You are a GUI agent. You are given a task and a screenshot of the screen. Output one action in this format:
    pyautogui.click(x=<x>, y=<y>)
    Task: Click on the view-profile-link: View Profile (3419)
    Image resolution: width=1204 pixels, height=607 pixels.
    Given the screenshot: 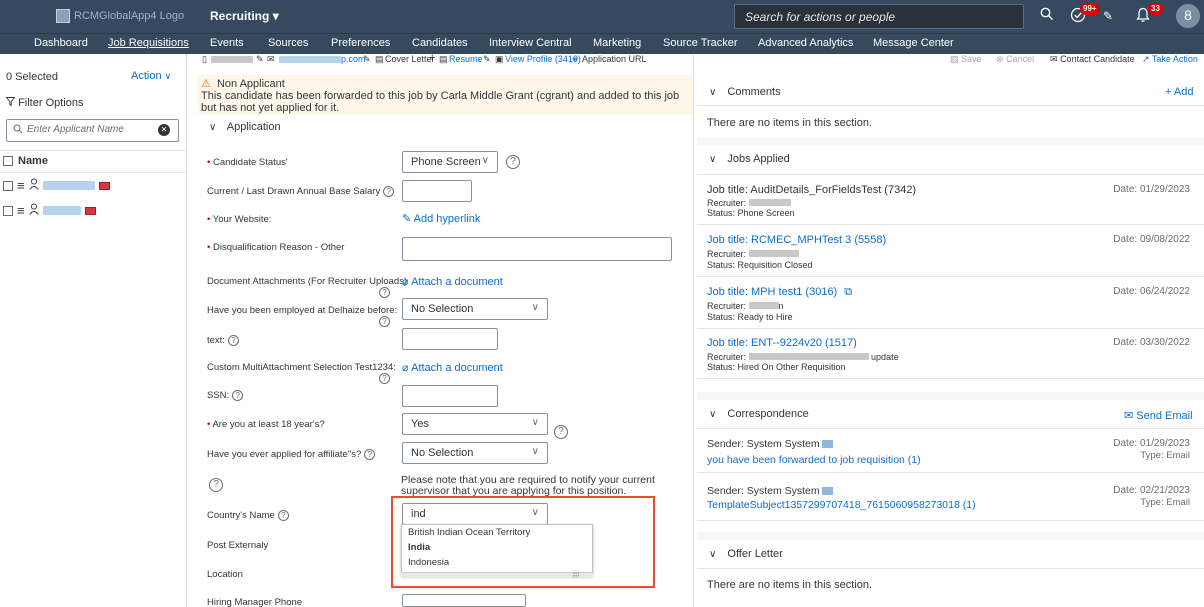 What is the action you would take?
    pyautogui.click(x=543, y=59)
    